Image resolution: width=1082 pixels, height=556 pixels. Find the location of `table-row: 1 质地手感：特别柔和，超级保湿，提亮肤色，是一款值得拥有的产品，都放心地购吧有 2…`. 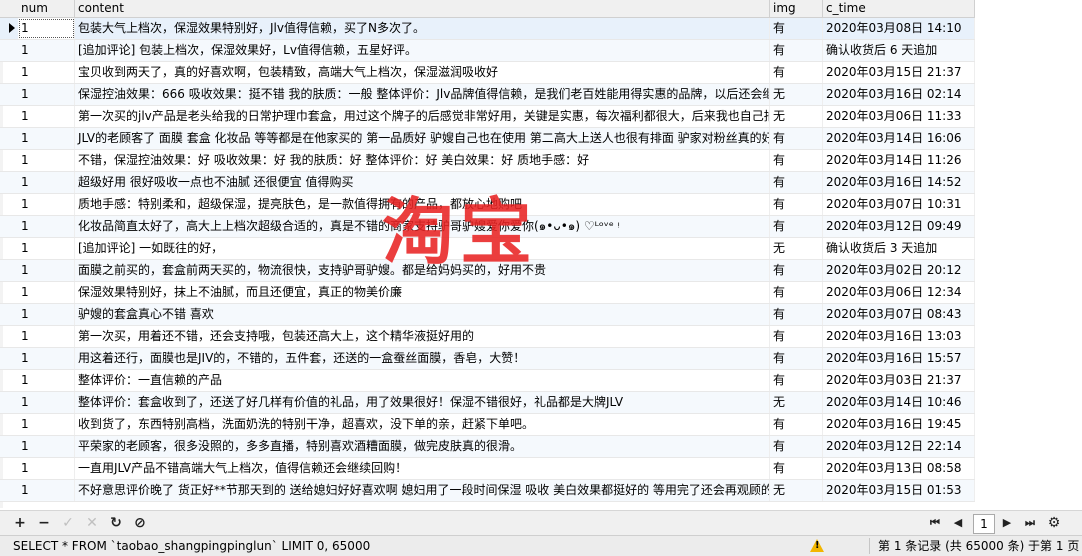

table-row: 1 质地手感：特别柔和，超级保湿，提亮肤色，是一款值得拥有的产品，都放心地购吧有 2… is located at coordinates (487, 205).